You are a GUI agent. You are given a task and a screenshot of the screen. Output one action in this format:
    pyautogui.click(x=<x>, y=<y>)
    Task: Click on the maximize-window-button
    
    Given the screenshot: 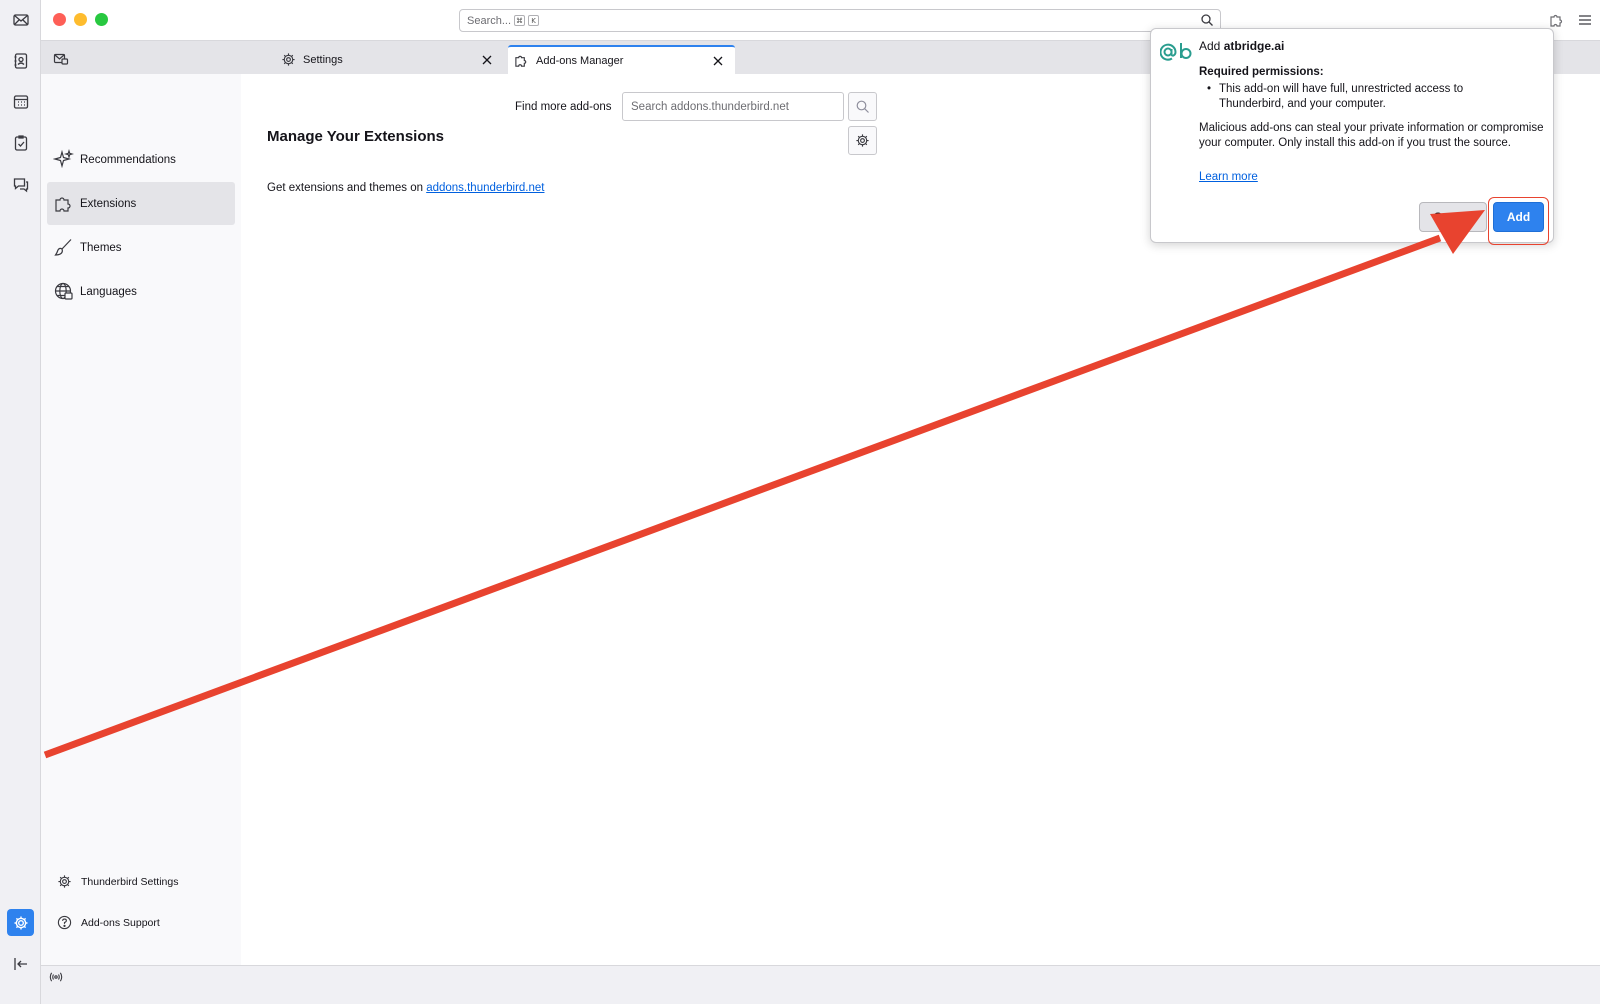 What is the action you would take?
    pyautogui.click(x=101, y=19)
    